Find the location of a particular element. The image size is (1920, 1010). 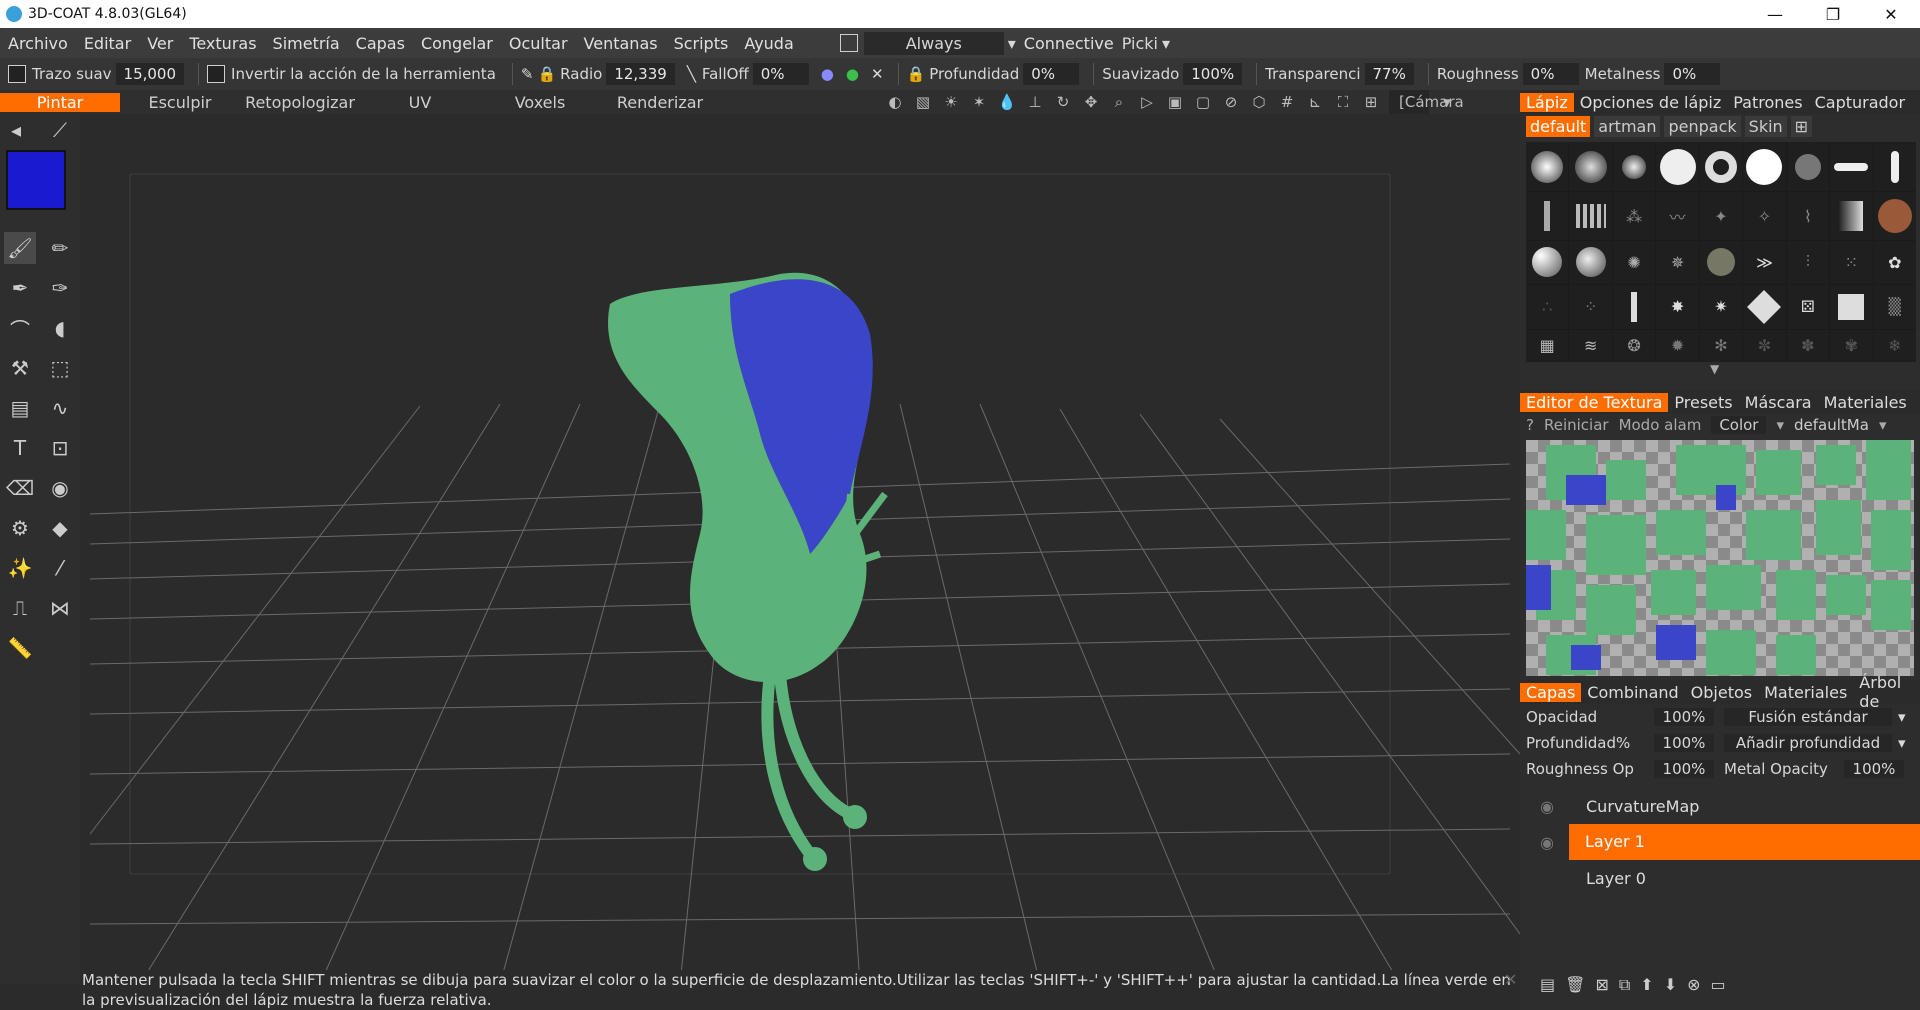

brush-alpha-item: ⌇ is located at coordinates (1808, 216).